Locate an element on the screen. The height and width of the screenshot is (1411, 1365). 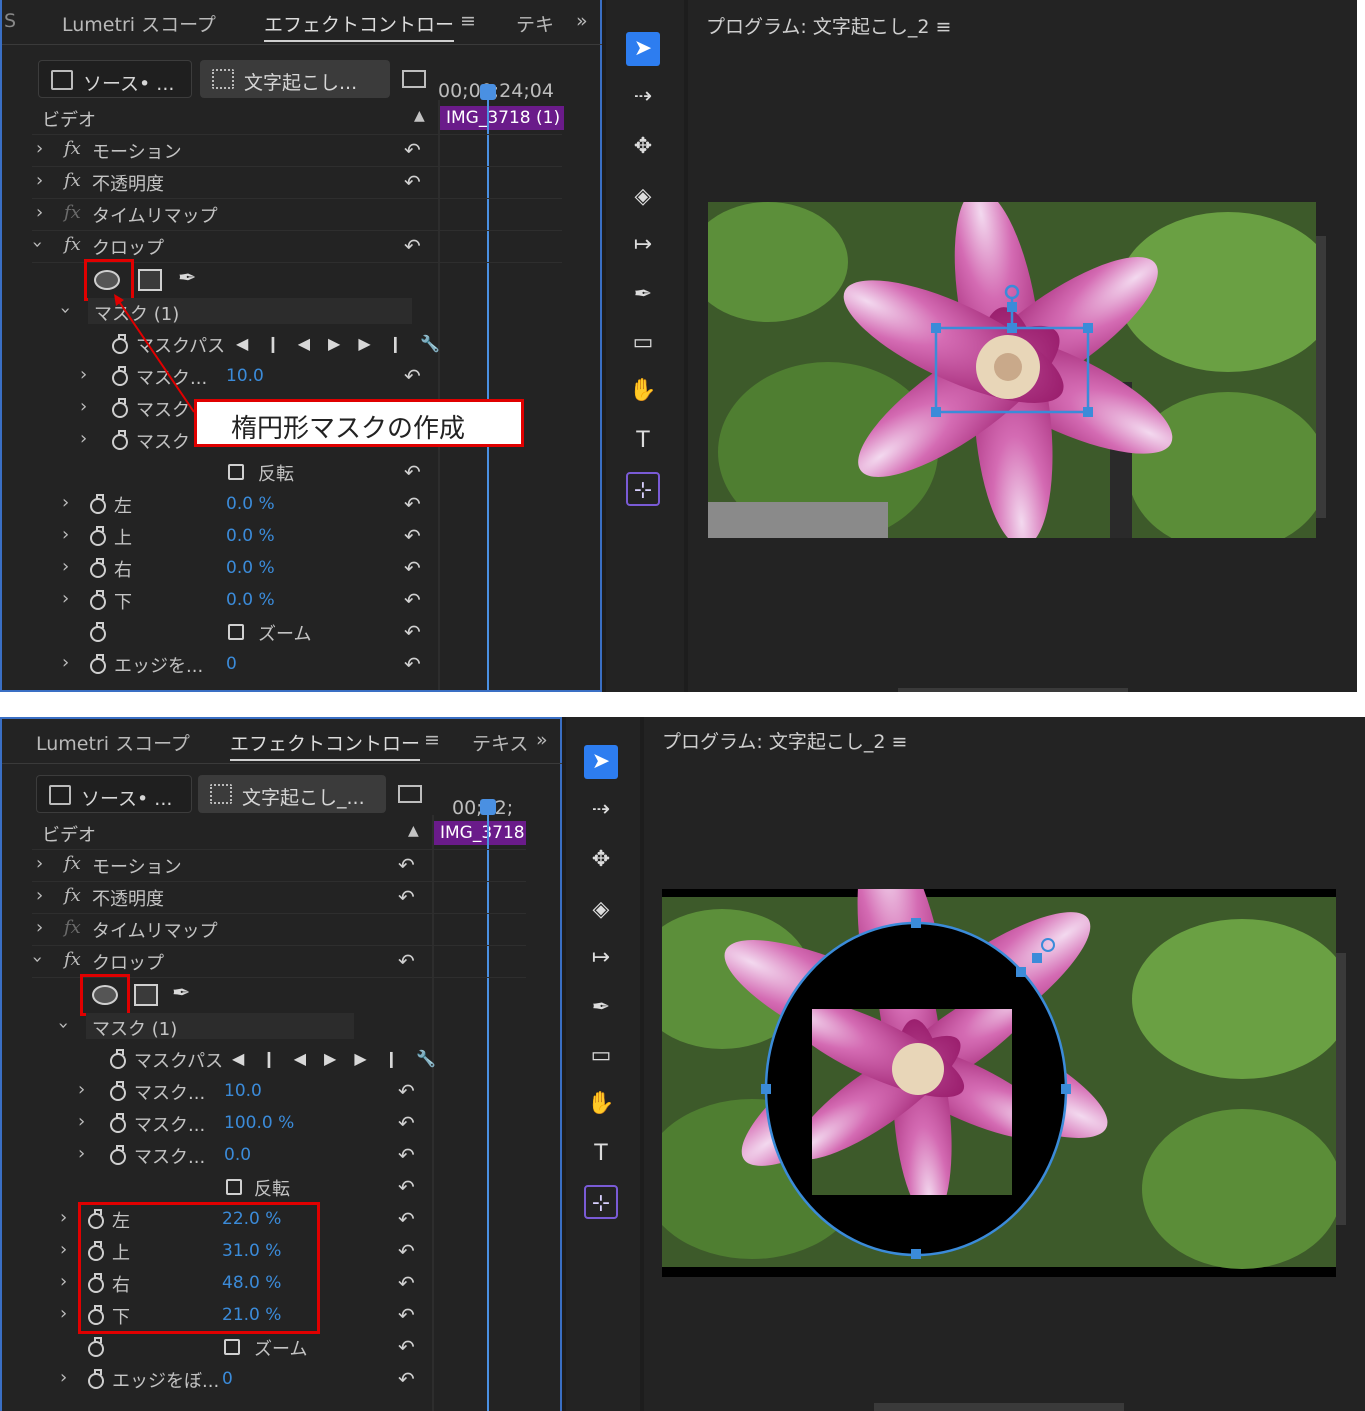
tools-panel: ➤ ⇢ ✥ ◈ ↦ ✒ ▭ ✋ T ⊹ is located at coordinates (603, 1064).